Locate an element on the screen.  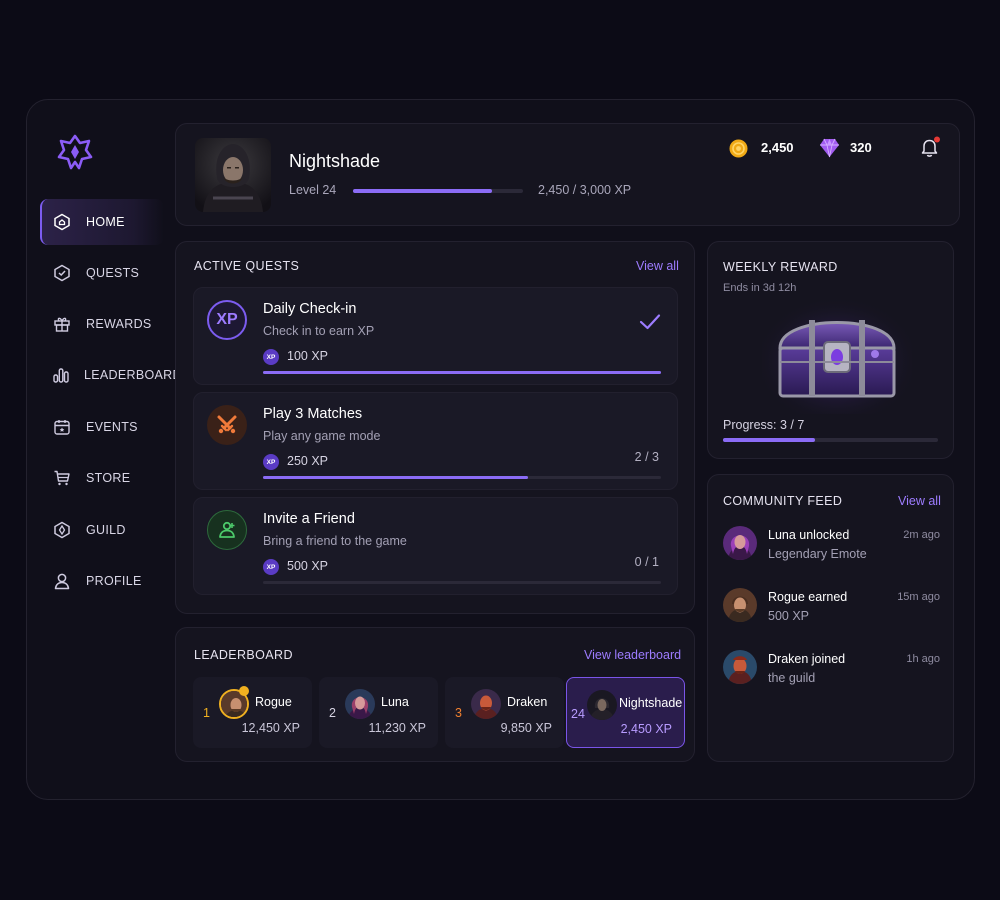
guild-logo-icon is located at coordinates (75, 152).